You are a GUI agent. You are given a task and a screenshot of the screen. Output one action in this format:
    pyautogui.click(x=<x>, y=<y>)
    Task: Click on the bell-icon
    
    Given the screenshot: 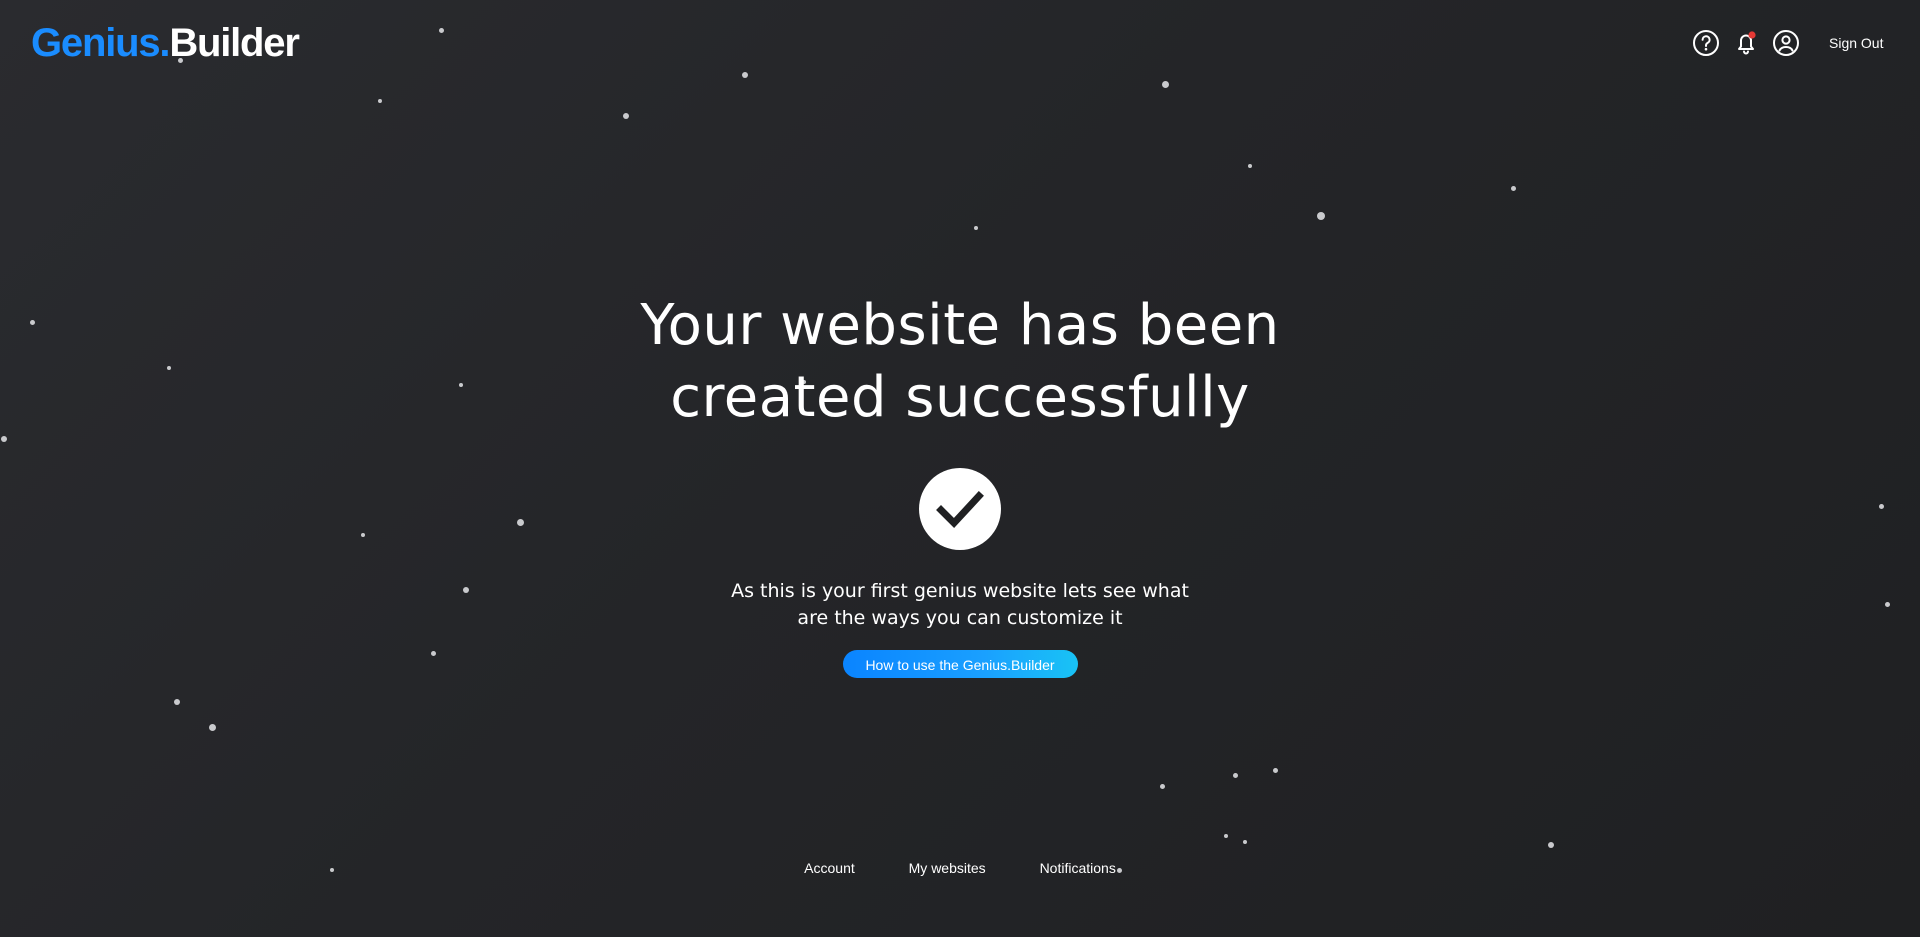 What is the action you would take?
    pyautogui.click(x=1747, y=43)
    